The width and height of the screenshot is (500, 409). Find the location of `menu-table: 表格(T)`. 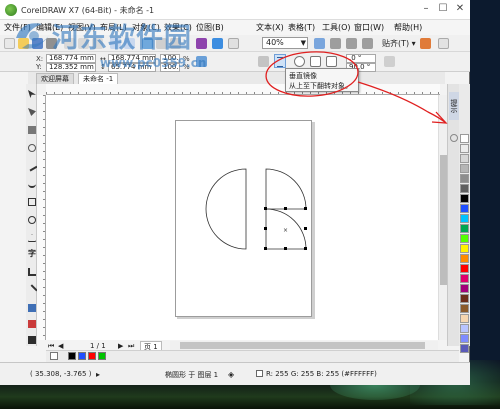

menu-table: 表格(T) is located at coordinates (301, 27).